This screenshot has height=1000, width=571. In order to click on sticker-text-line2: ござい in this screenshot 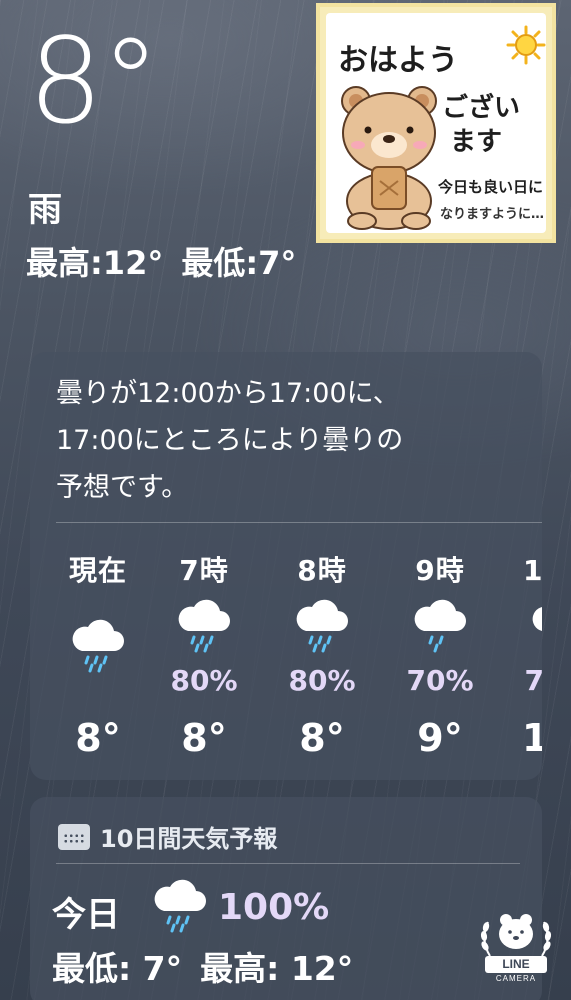, I will do `click(481, 108)`.